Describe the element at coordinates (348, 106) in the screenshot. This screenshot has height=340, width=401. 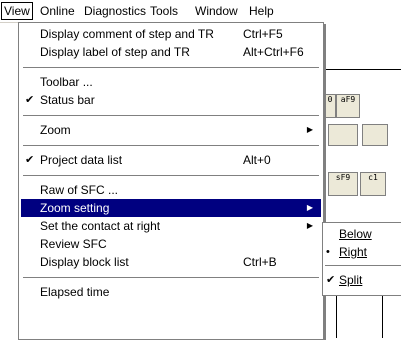
I see `toolbar-button-2: aF9` at that location.